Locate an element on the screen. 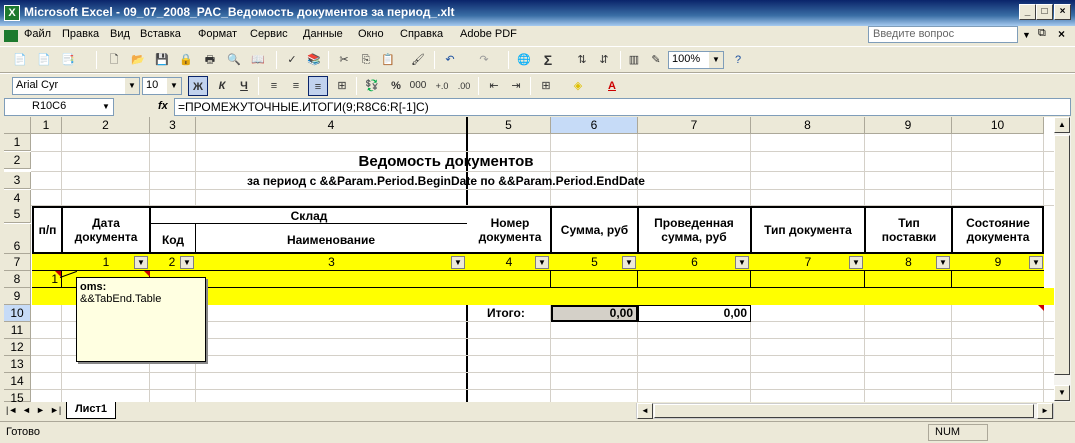 This screenshot has width=1075, height=443. help-dropdown-icon: ▼ is located at coordinates (1026, 35).